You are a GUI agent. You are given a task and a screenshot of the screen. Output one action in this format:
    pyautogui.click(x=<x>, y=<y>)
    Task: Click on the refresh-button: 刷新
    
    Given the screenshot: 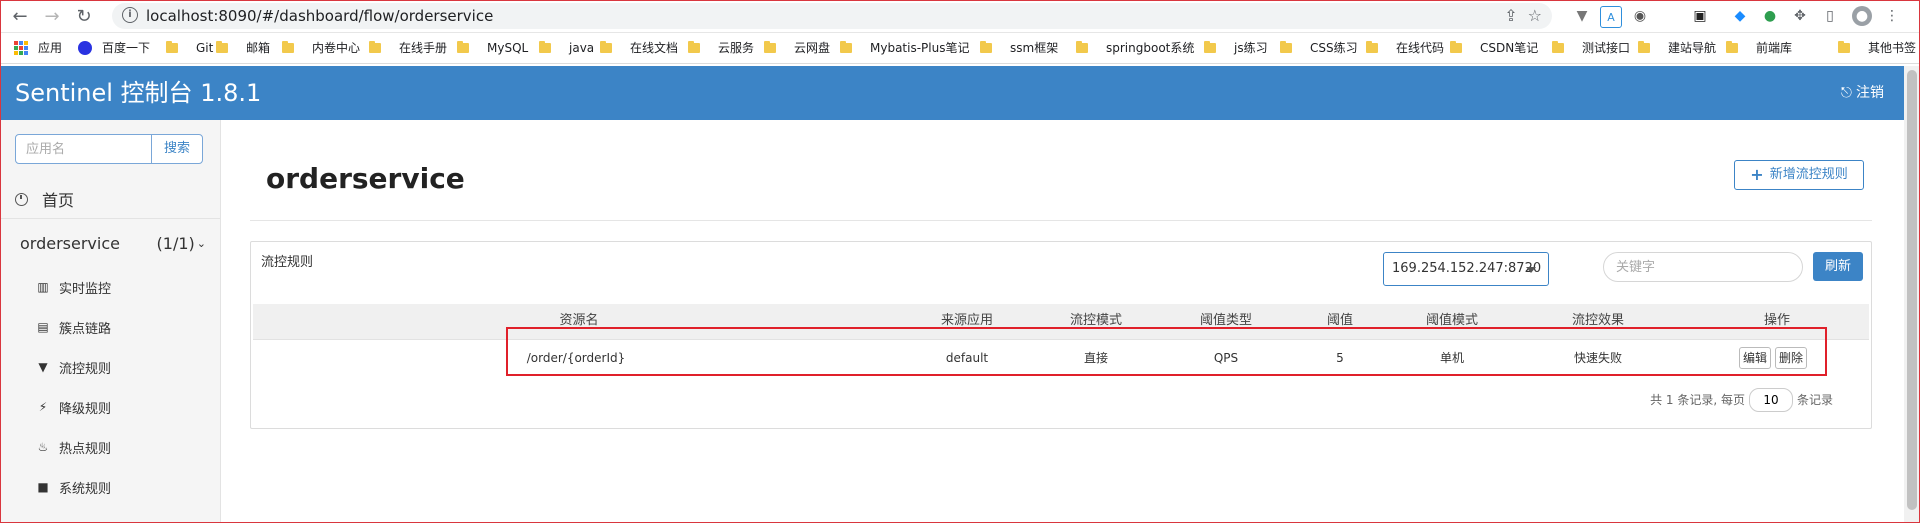 What is the action you would take?
    pyautogui.click(x=1838, y=266)
    